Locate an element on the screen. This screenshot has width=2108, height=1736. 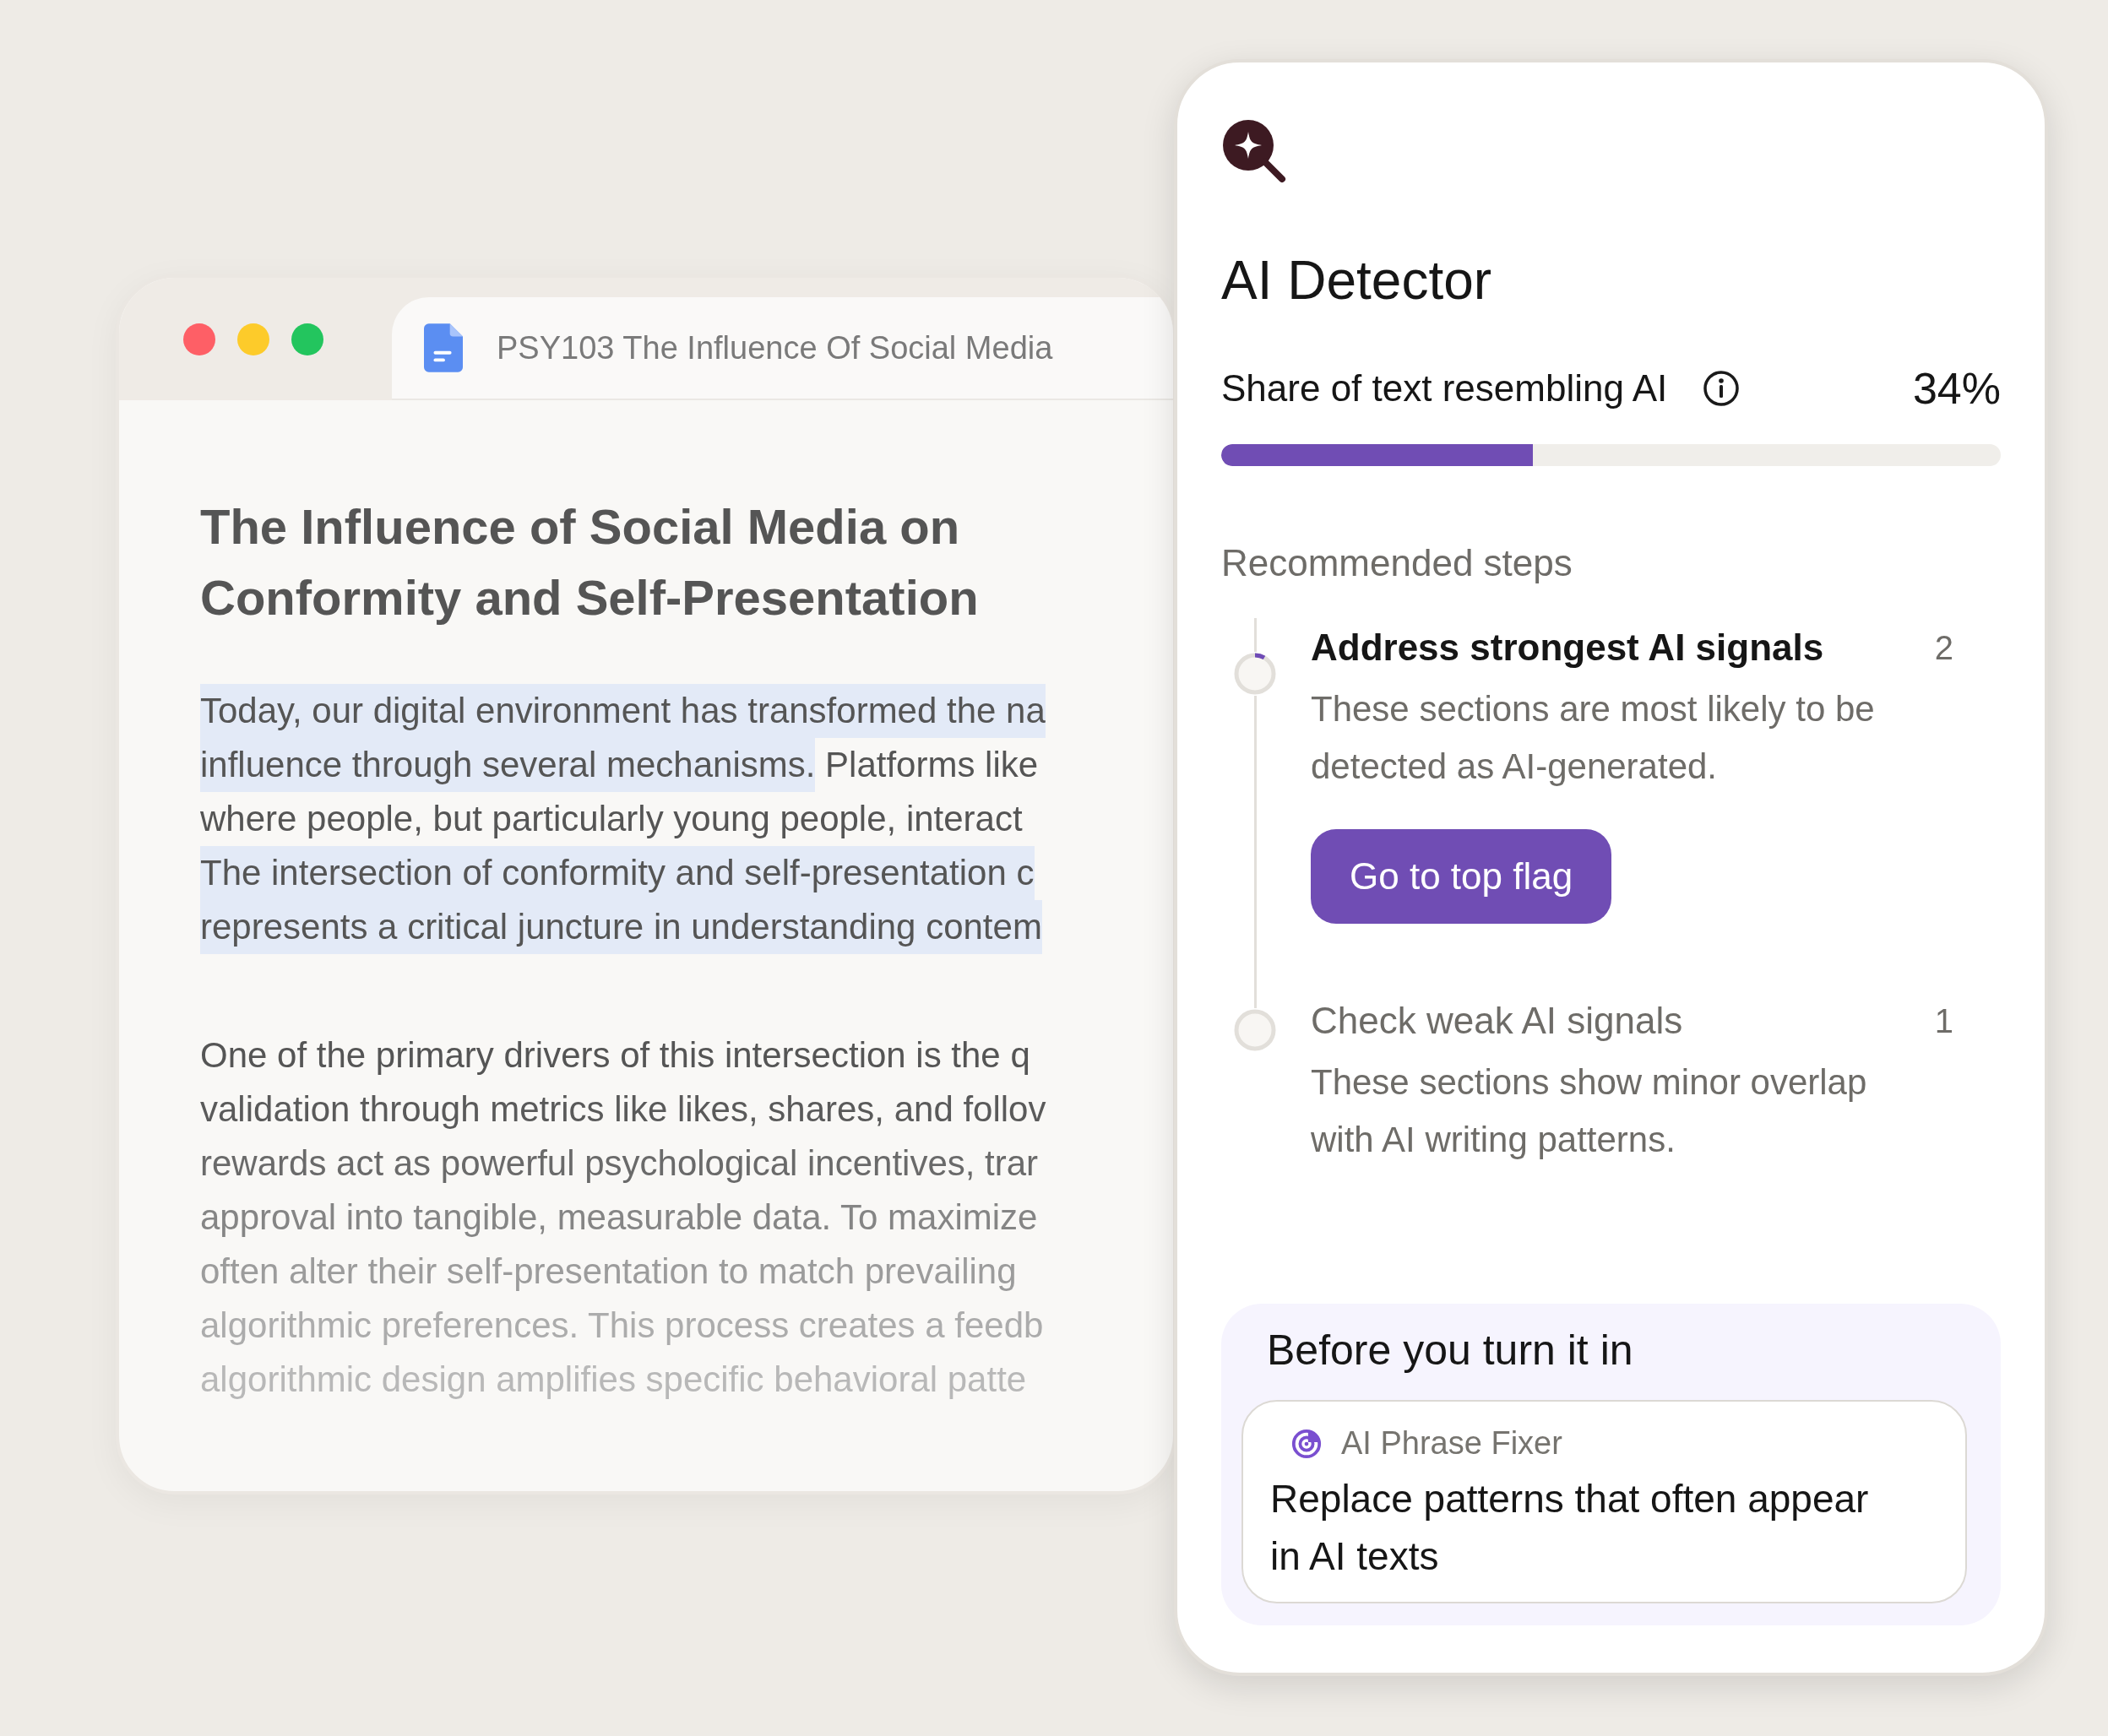
document-icon is located at coordinates (443, 348).